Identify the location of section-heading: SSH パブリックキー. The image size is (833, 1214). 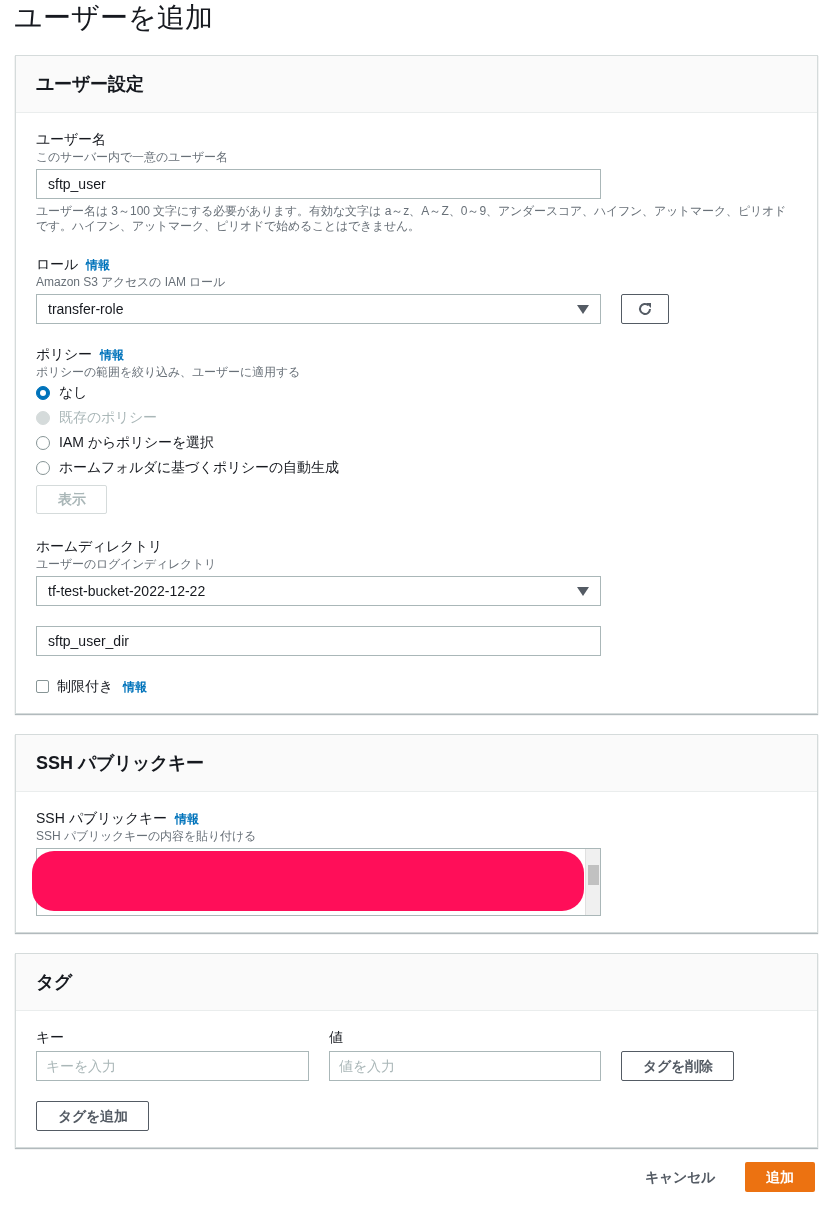
(416, 763).